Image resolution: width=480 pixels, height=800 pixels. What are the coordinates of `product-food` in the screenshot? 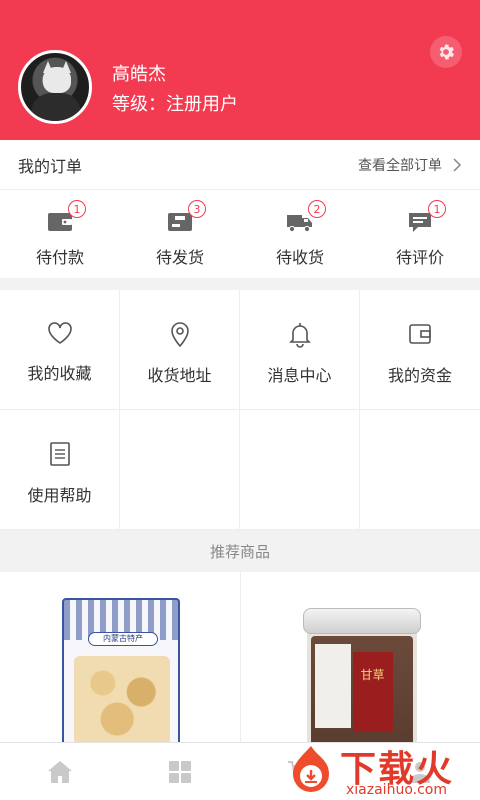 It's located at (122, 699).